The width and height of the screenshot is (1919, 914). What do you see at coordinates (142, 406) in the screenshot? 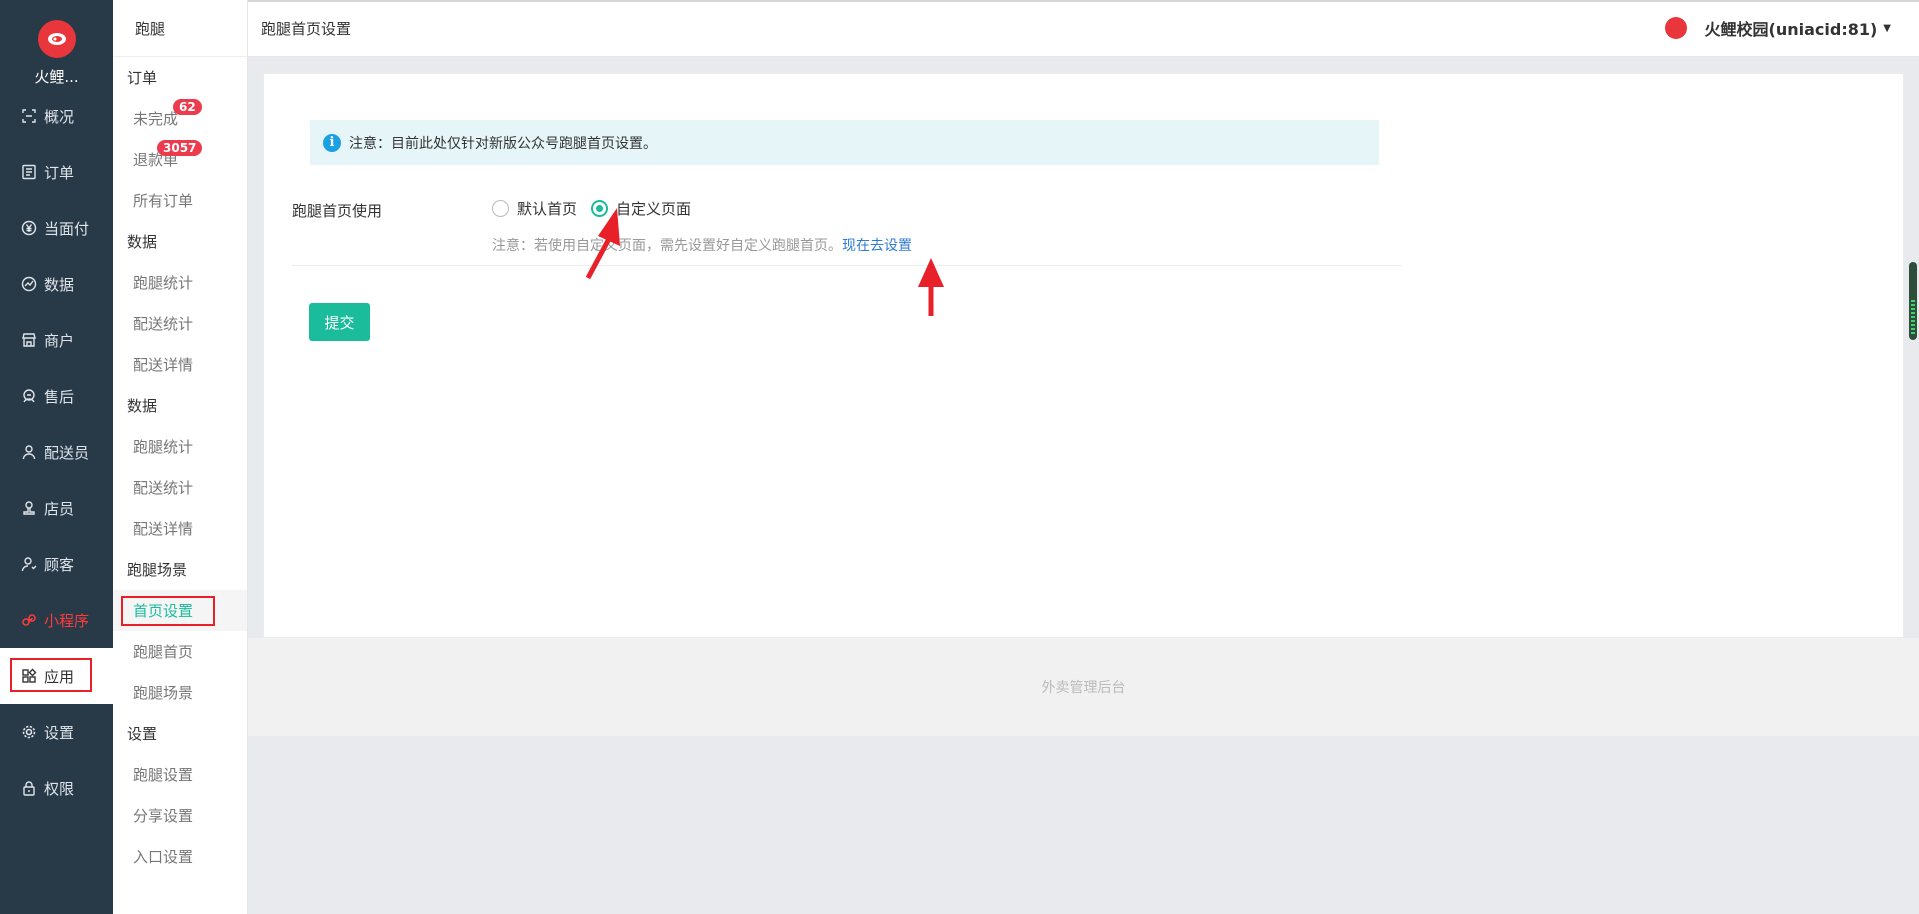
I see `group-data-2: 数据` at bounding box center [142, 406].